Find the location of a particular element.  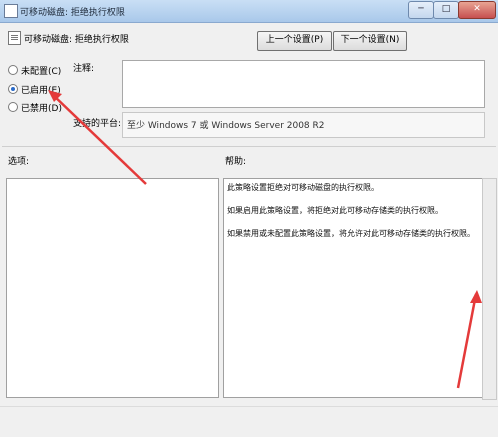

divider is located at coordinates (249, 146).